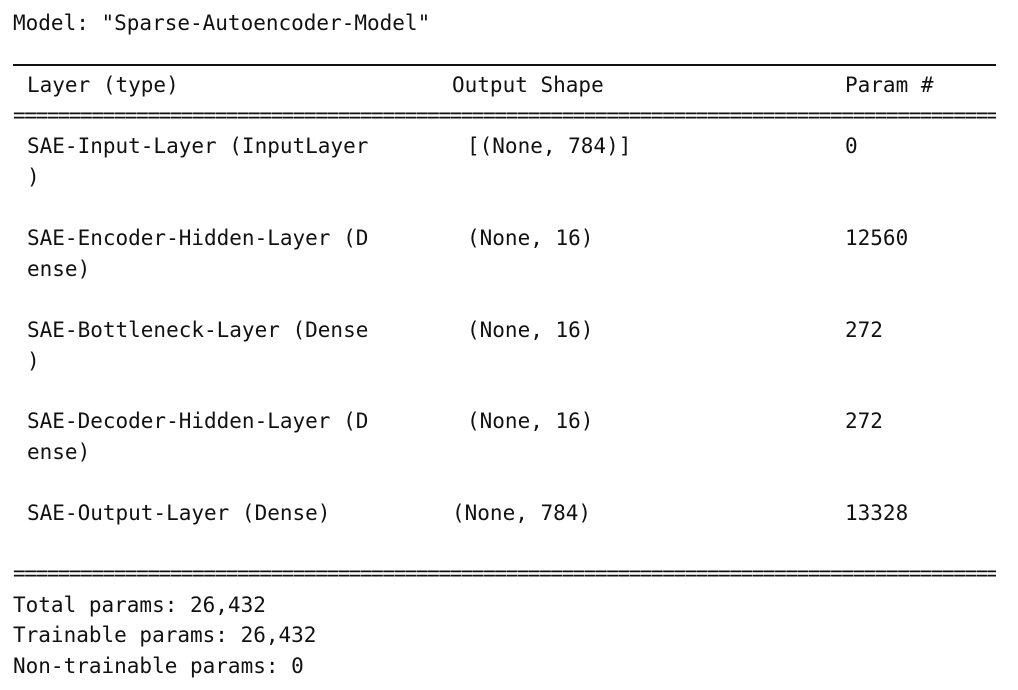 This screenshot has width=1018, height=690. I want to click on layer-name: SAE-Output-Layer (Dense), so click(179, 513).